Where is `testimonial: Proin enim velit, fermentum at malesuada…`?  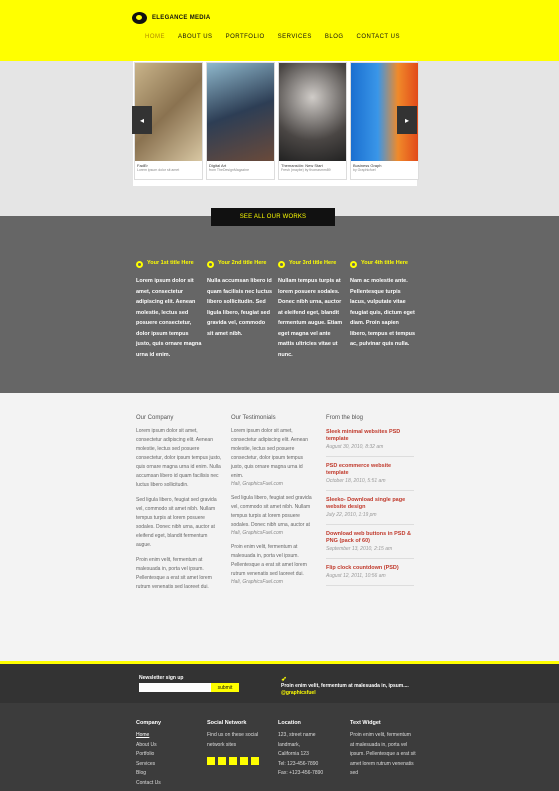 testimonial: Proin enim velit, fermentum at malesuada… is located at coordinates (273, 564).